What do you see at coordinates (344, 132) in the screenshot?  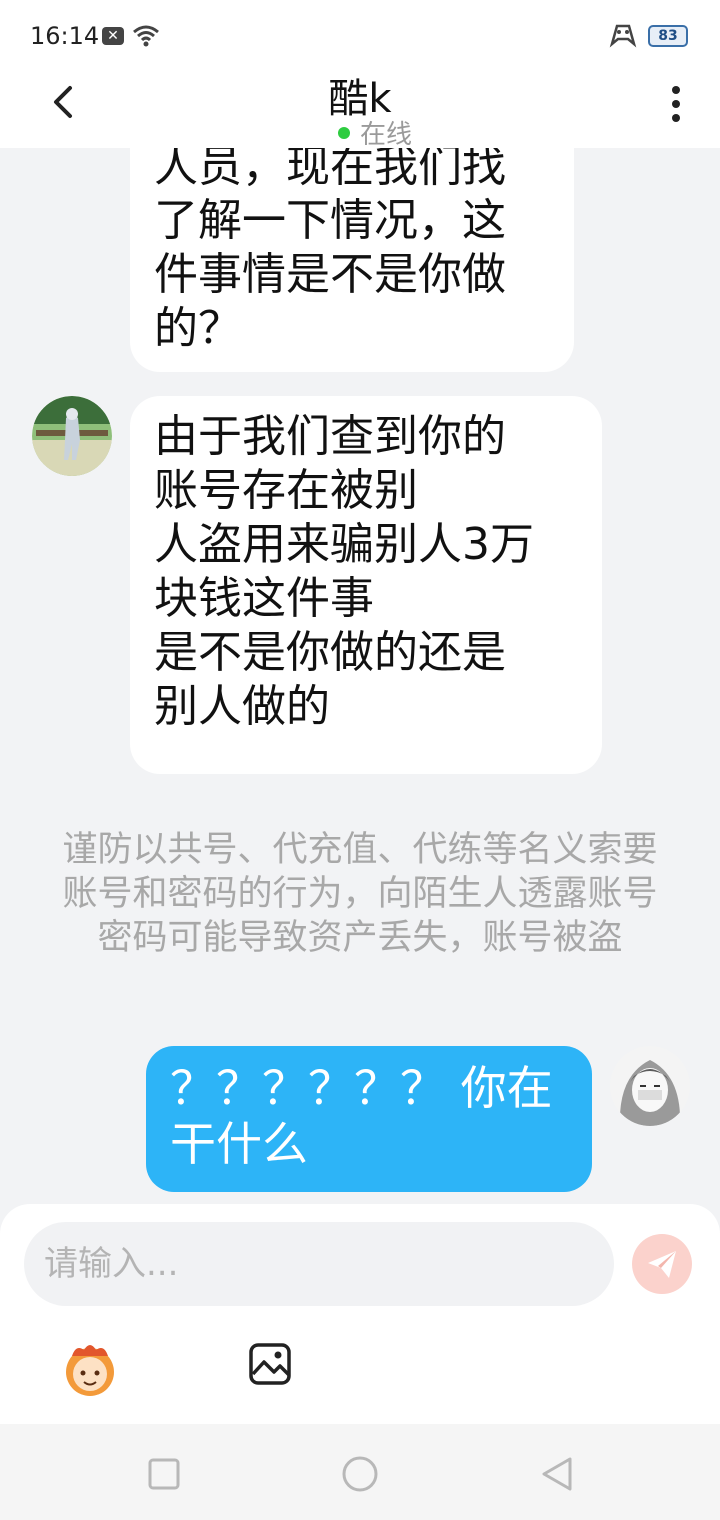 I see `online-dot-icon` at bounding box center [344, 132].